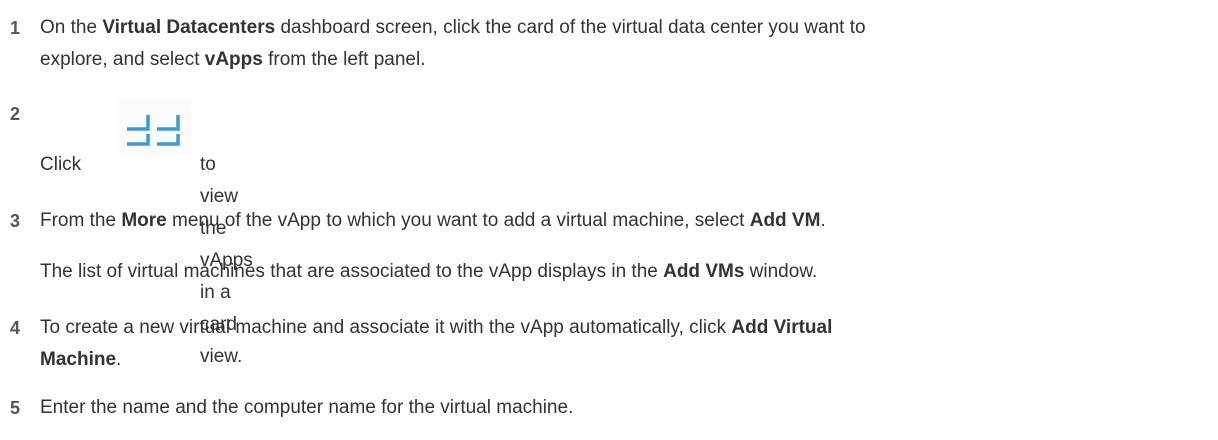  Describe the element at coordinates (78, 359) in the screenshot. I see `ui-term: Machine` at that location.